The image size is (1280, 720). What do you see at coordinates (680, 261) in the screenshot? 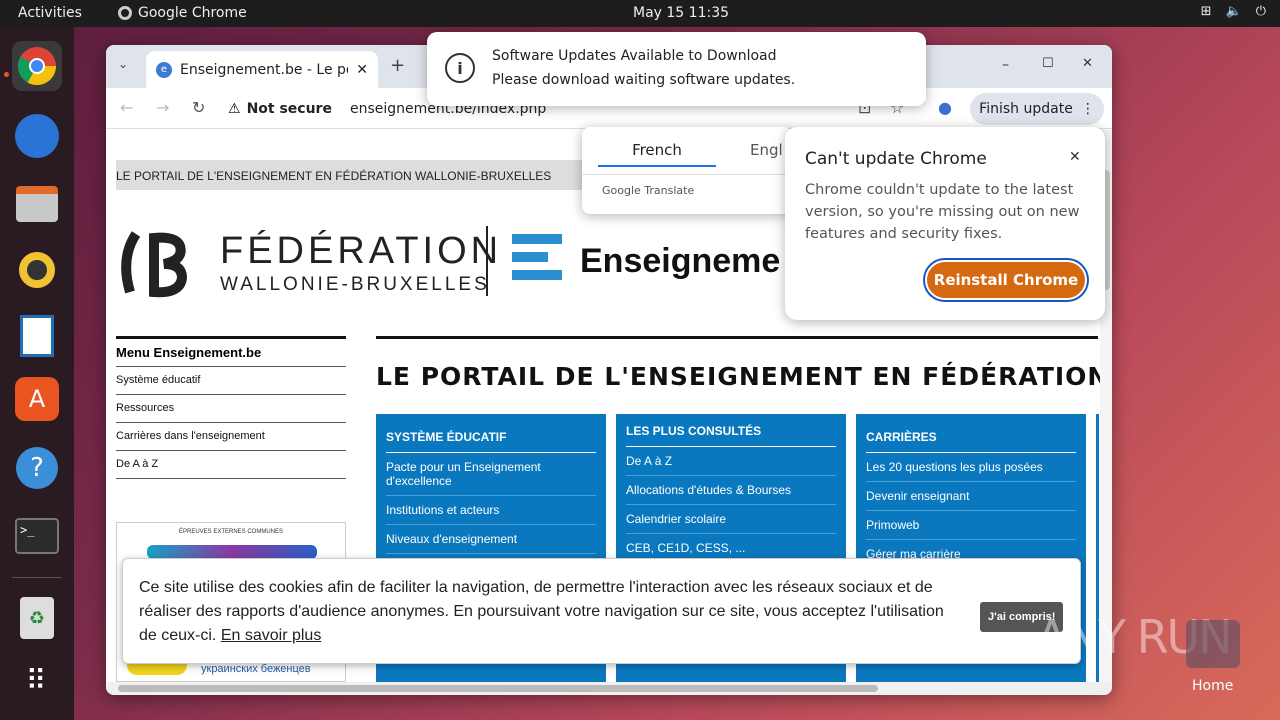
I see `logo-enseignement-text: Enseigneme` at bounding box center [680, 261].